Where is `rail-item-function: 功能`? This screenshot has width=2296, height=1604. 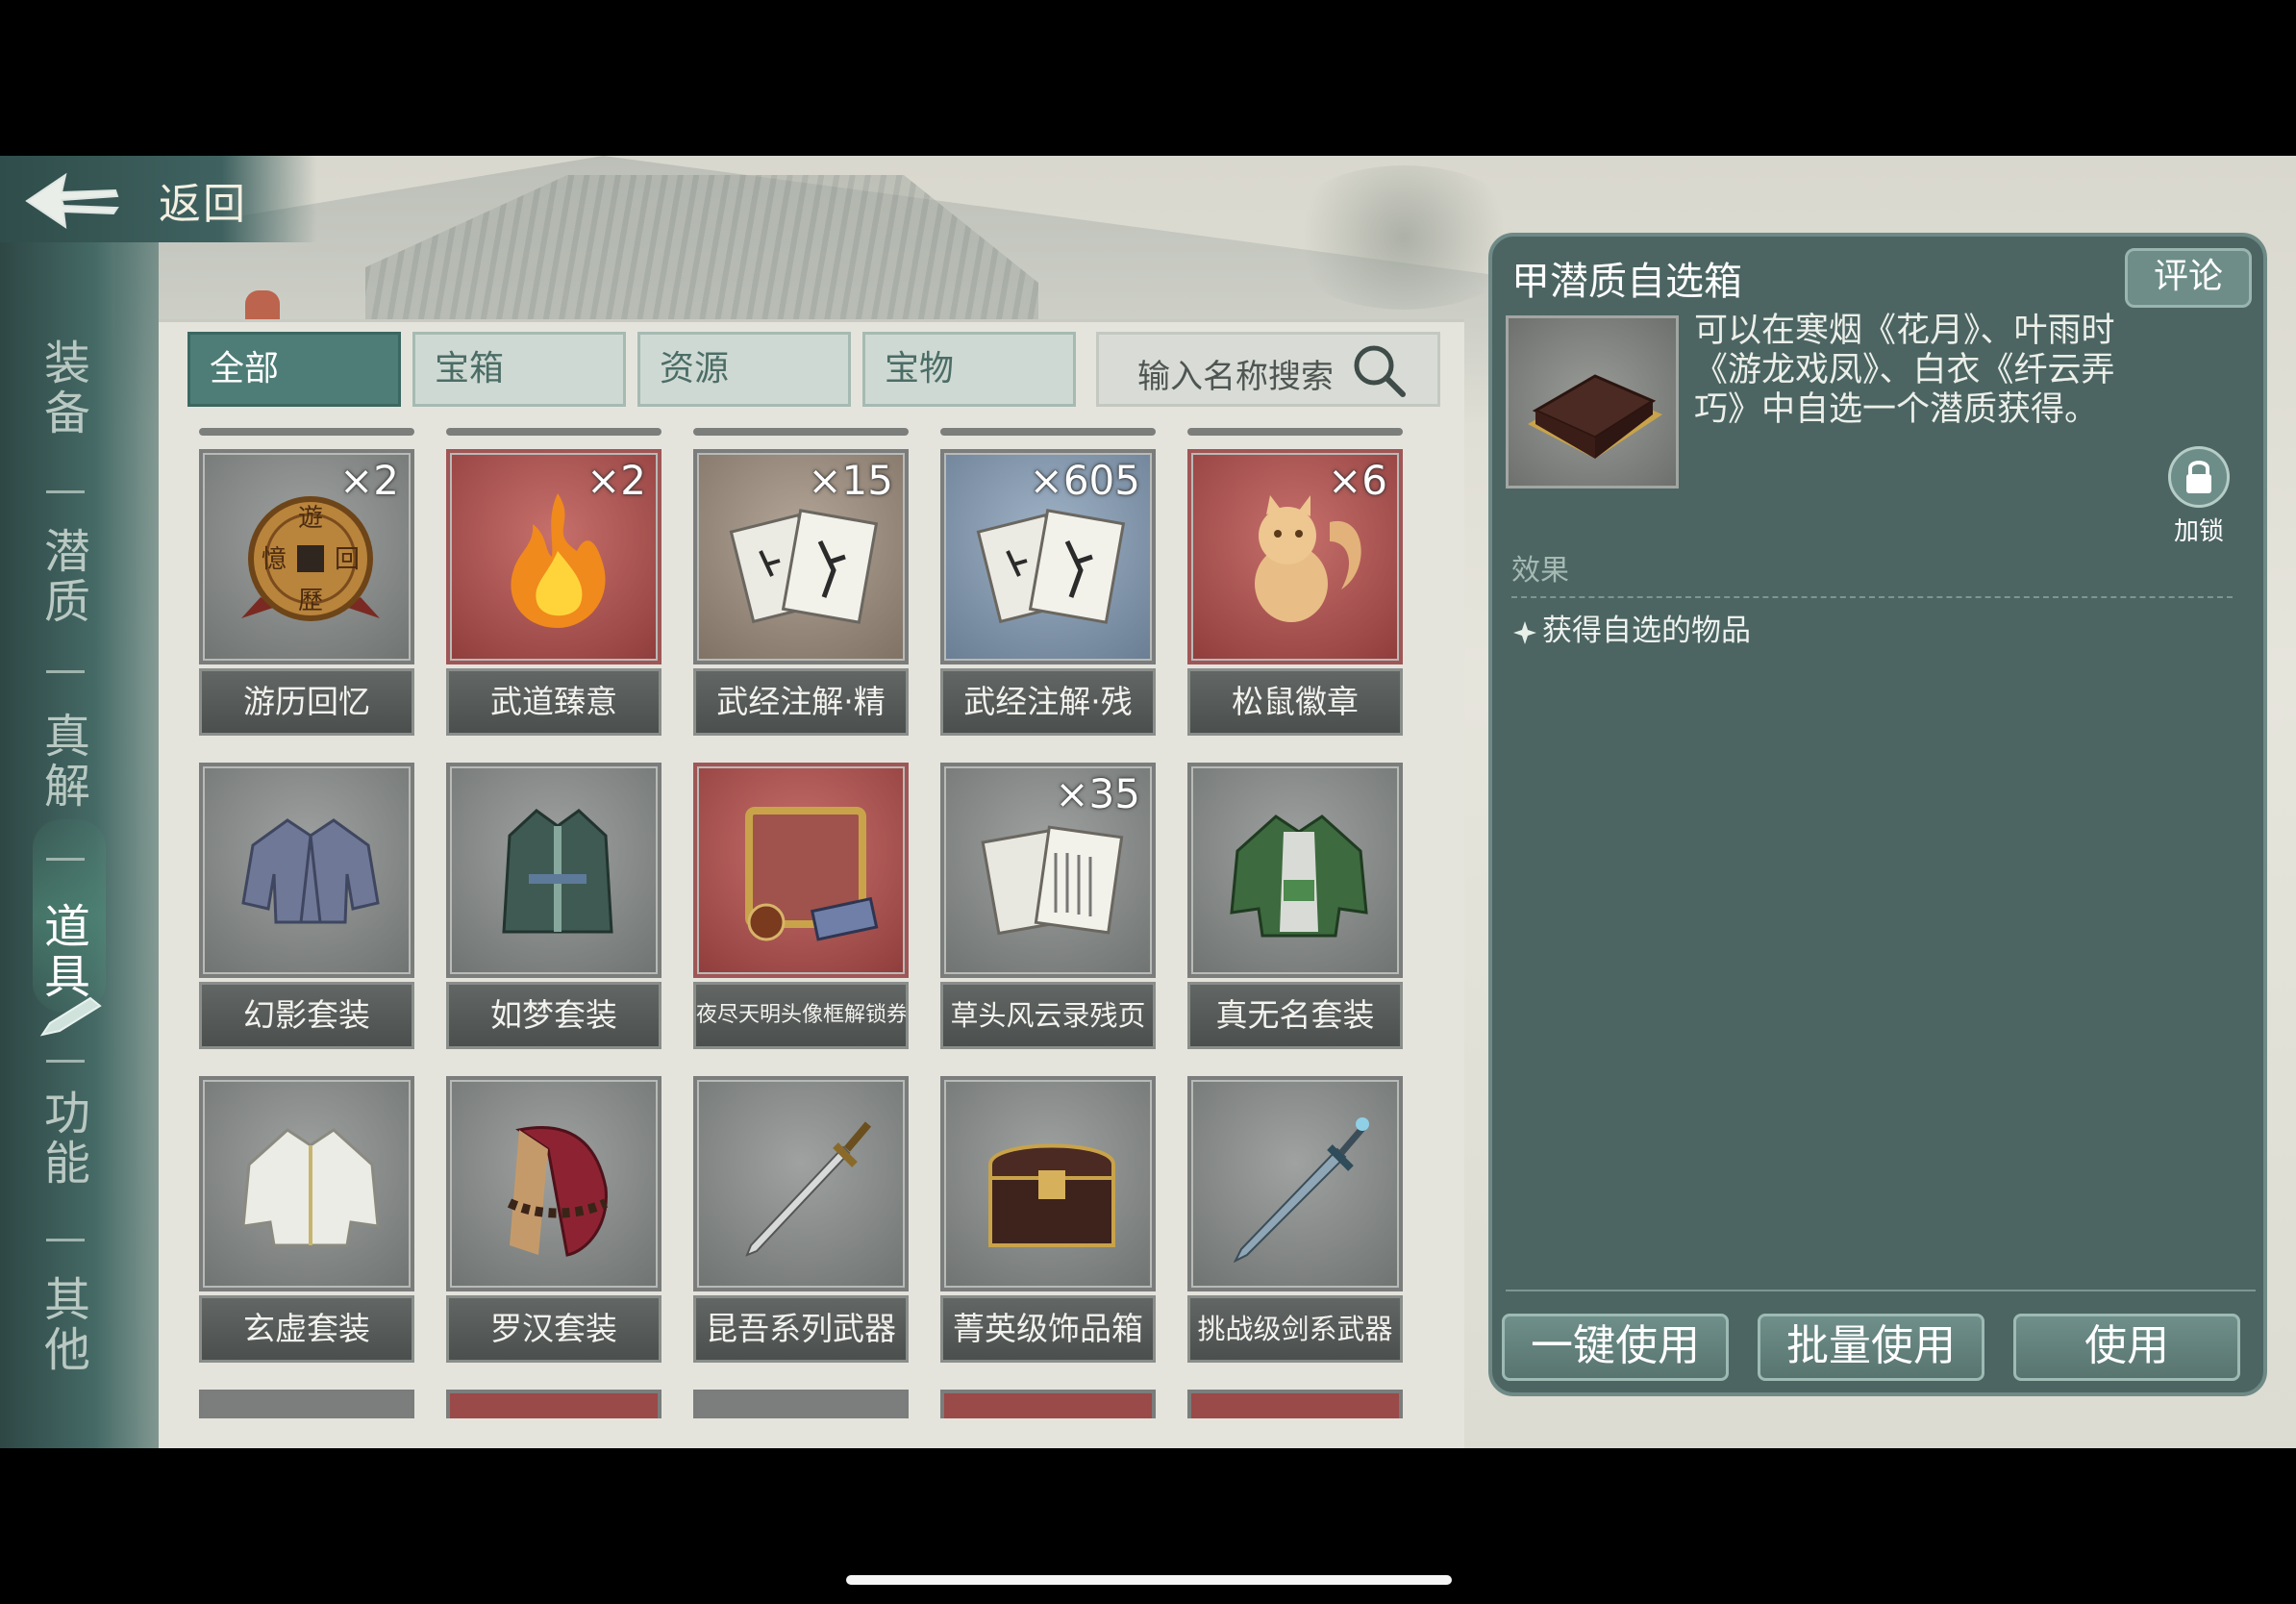 rail-item-function: 功能 is located at coordinates (67, 1139).